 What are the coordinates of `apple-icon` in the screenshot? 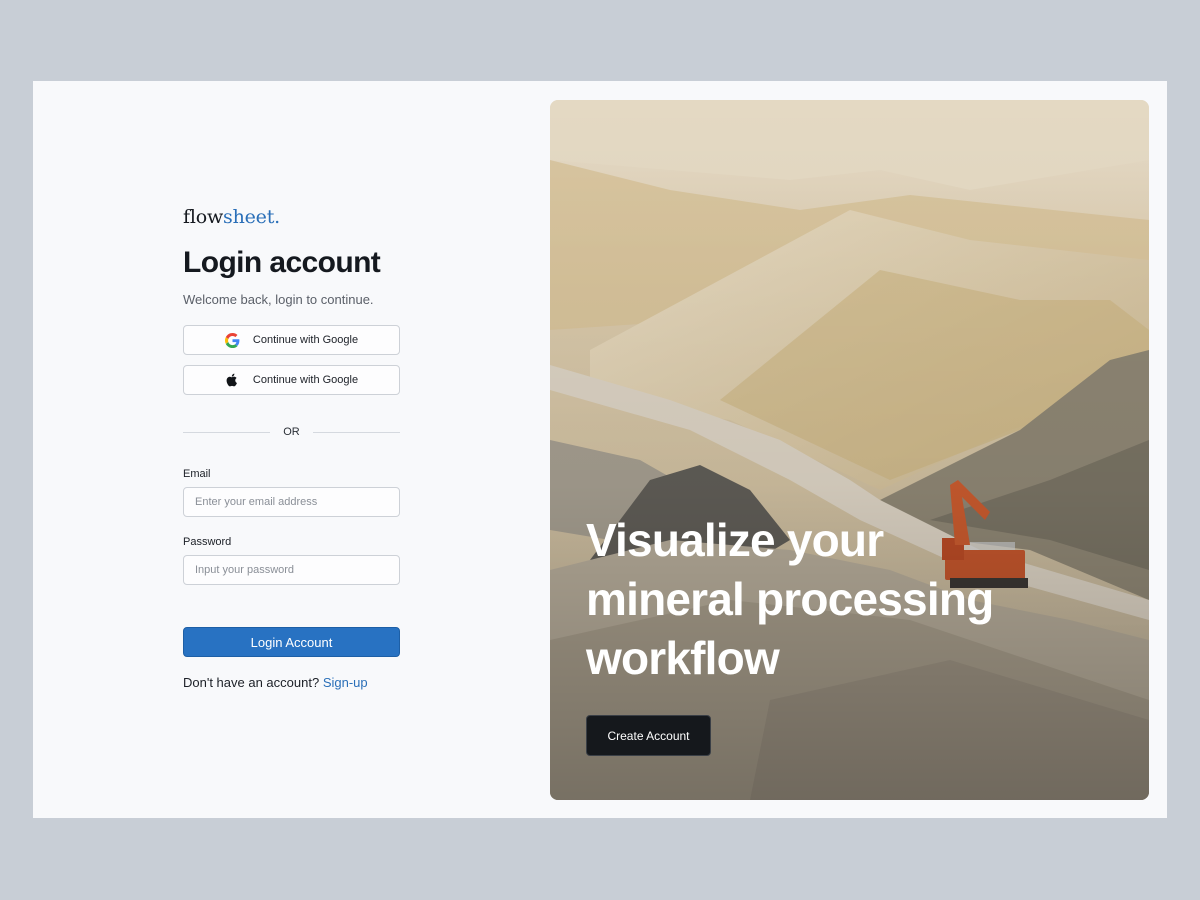 It's located at (233, 380).